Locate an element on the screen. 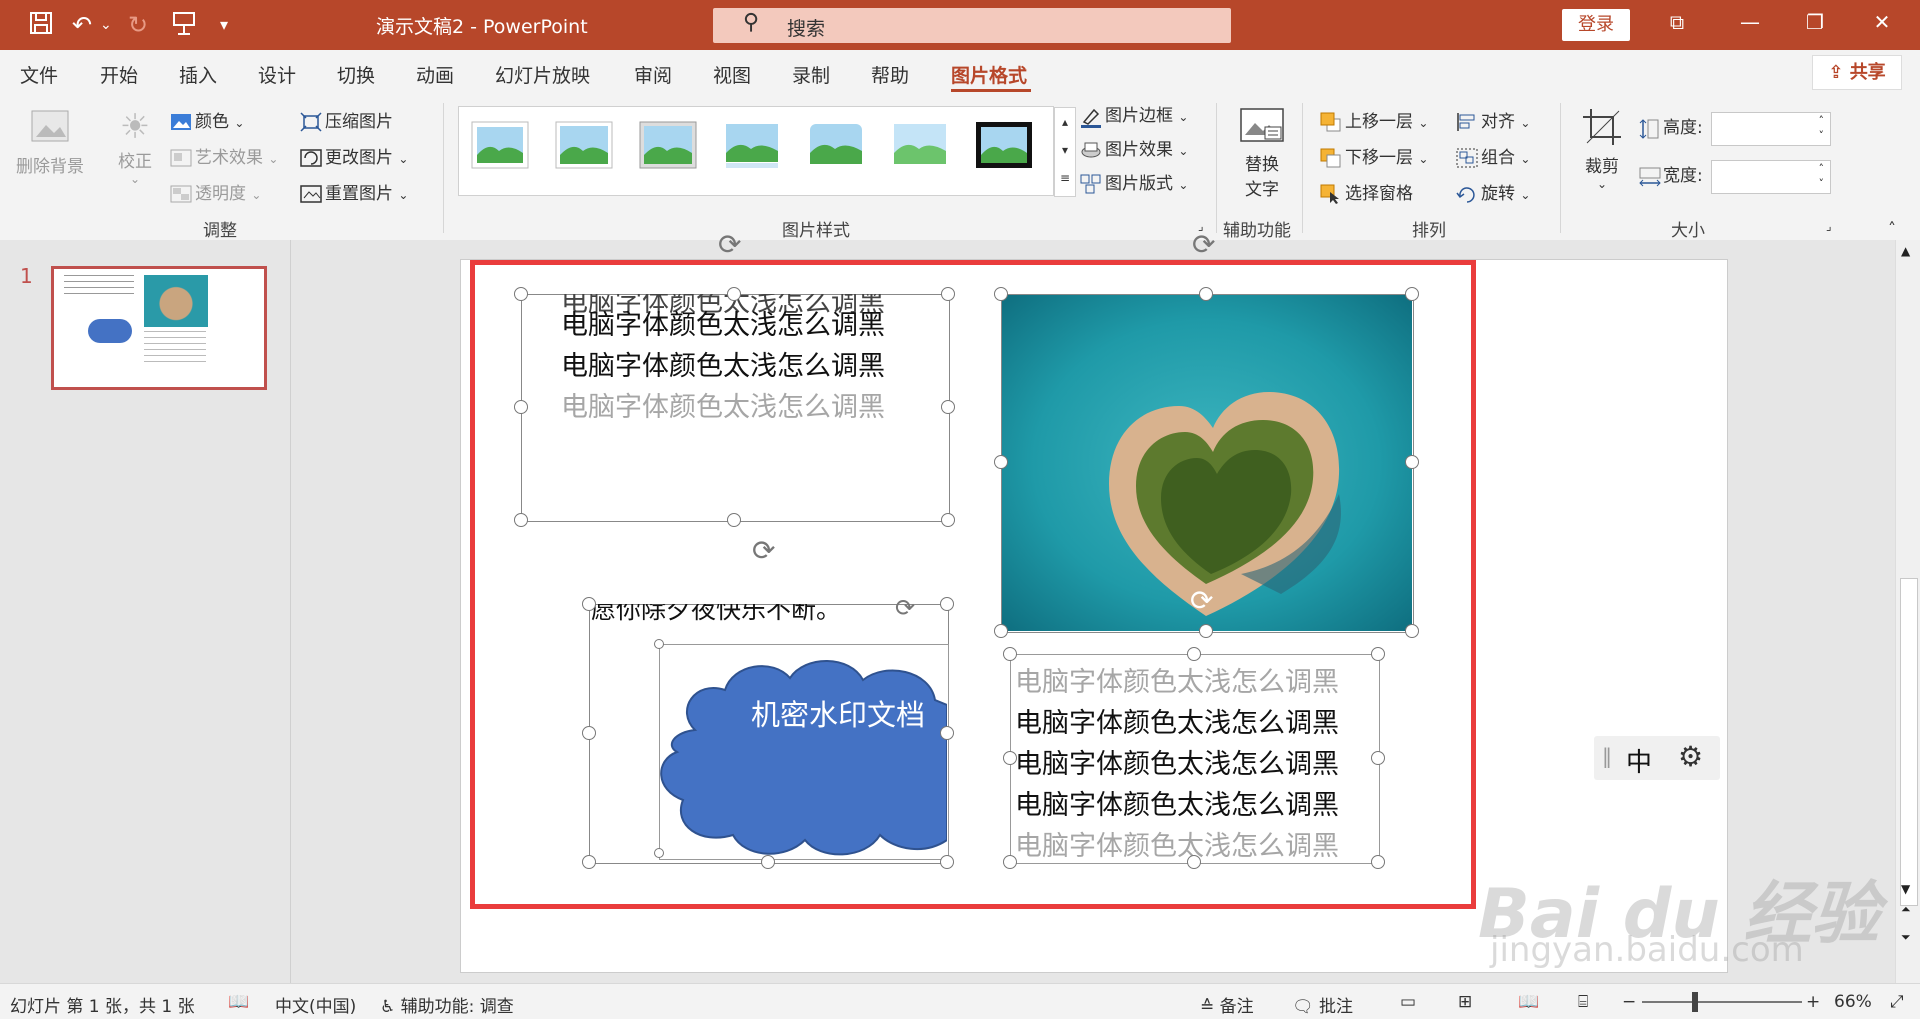 Image resolution: width=1920 pixels, height=1019 pixels. group-label: 组合 is located at coordinates (1498, 158).